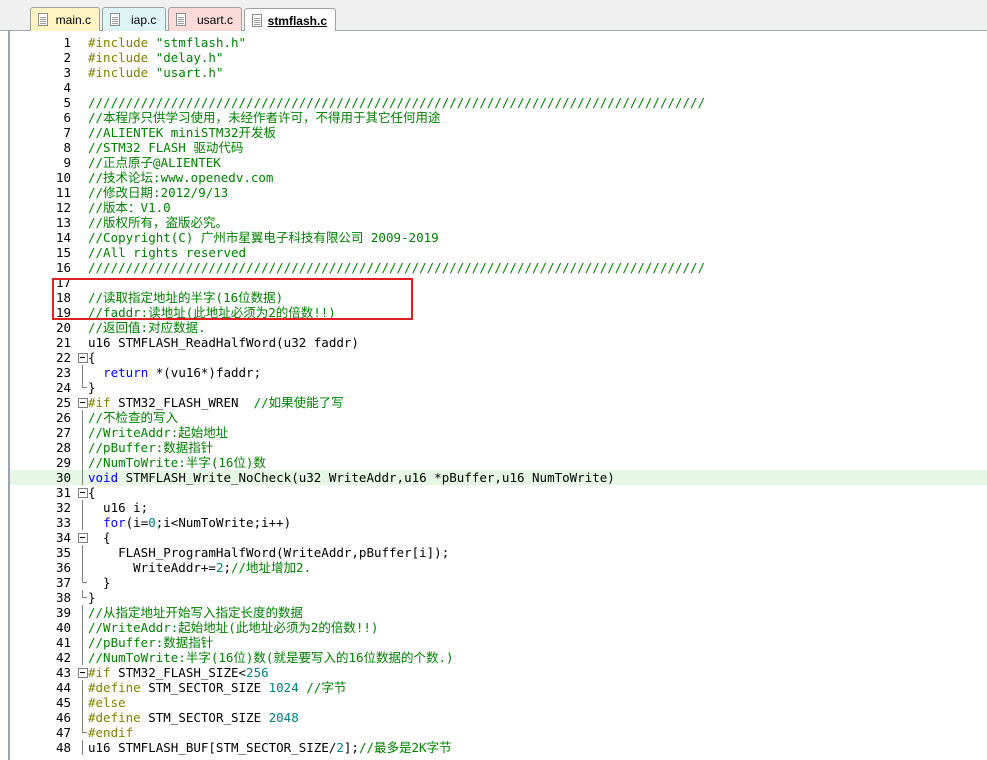 The height and width of the screenshot is (760, 987). Describe the element at coordinates (150, 447) in the screenshot. I see `code-text: //pBuffer:数据指针` at that location.